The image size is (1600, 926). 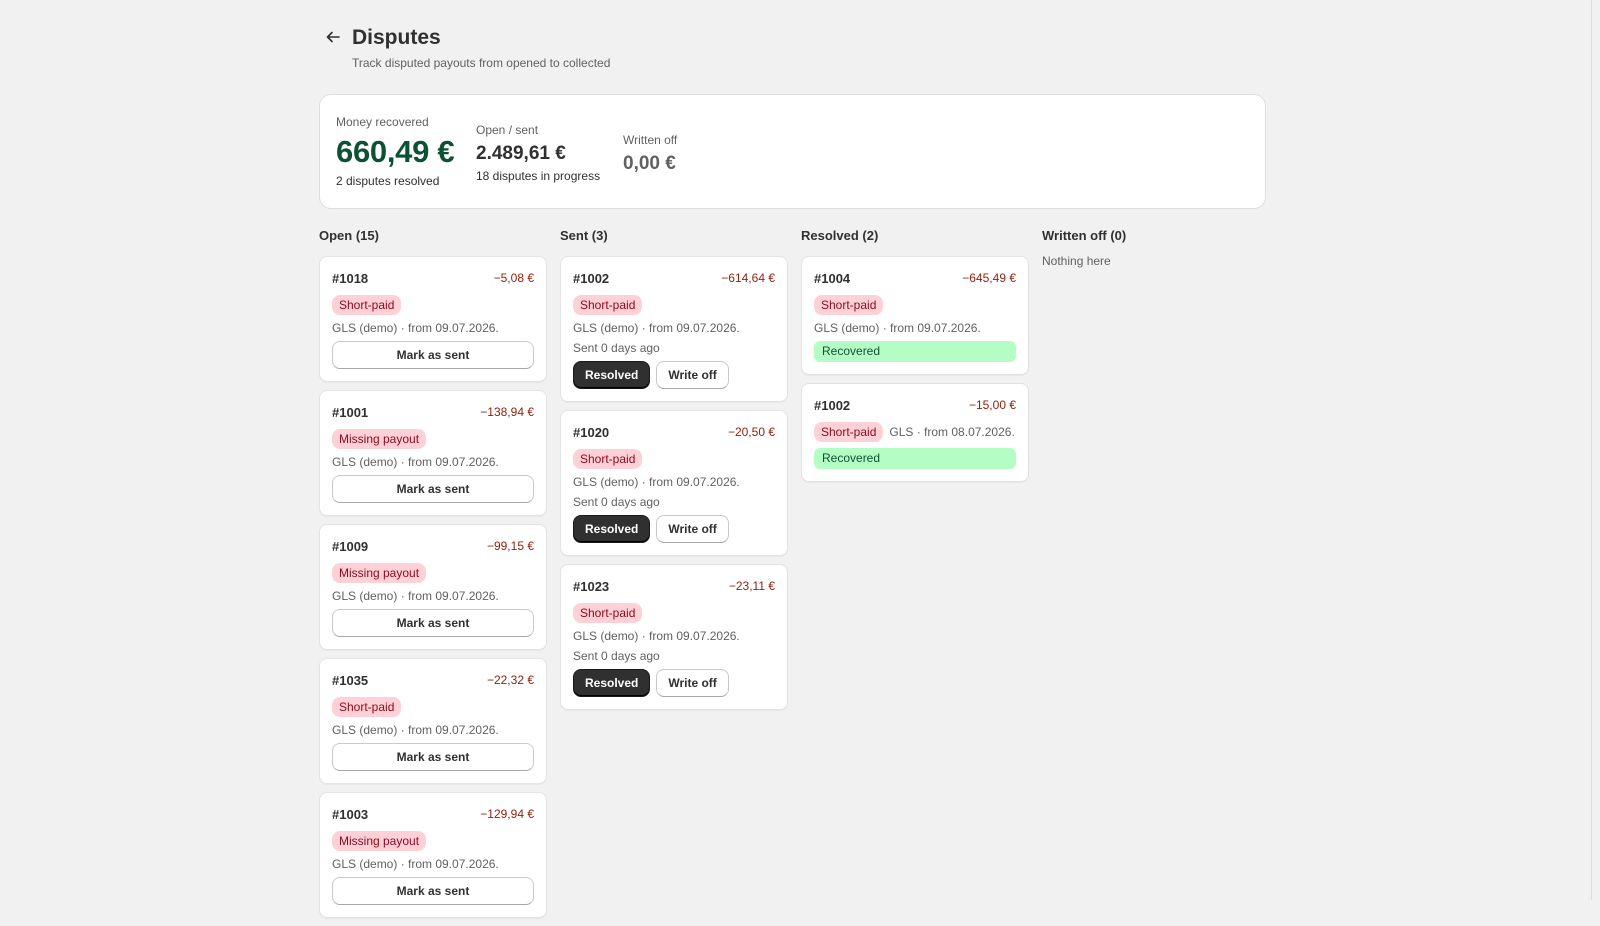 I want to click on arrow-left-icon, so click(x=333, y=37).